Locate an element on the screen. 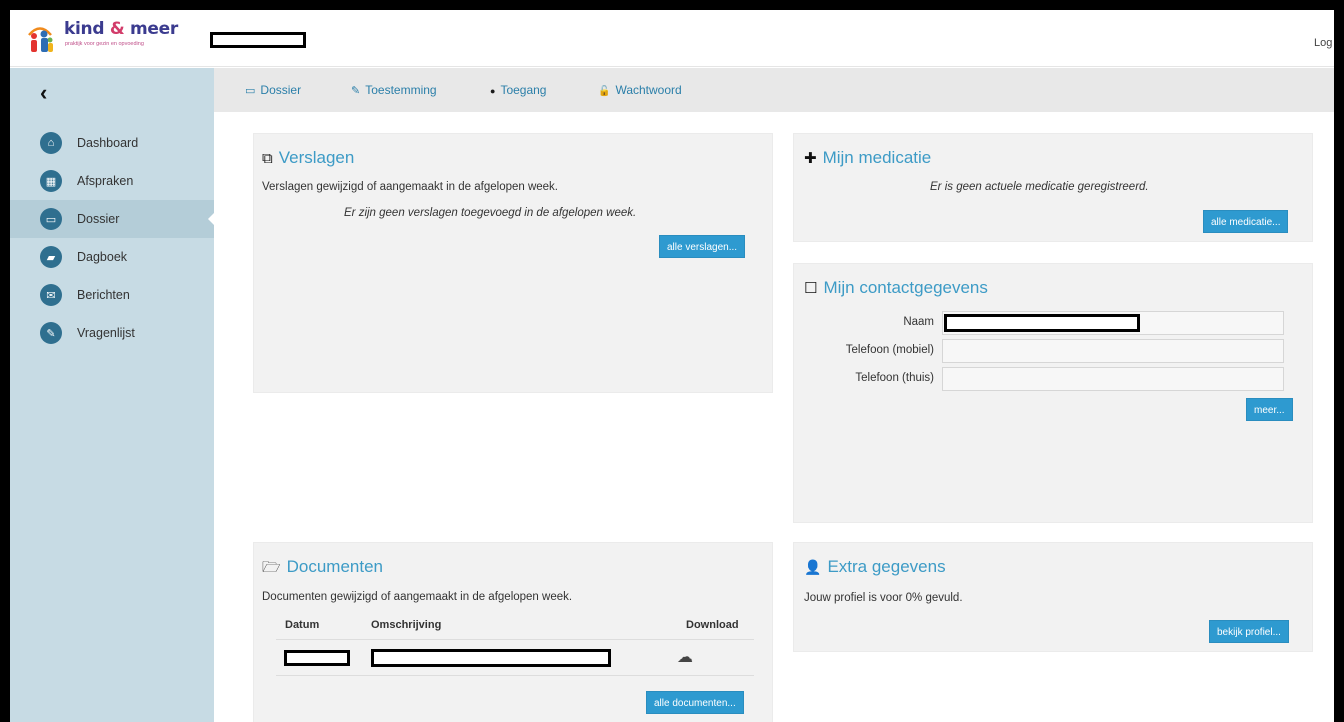 This screenshot has width=1344, height=722. sidebar-item-vragenlijst: ✎ Vragenlijst is located at coordinates (112, 333).